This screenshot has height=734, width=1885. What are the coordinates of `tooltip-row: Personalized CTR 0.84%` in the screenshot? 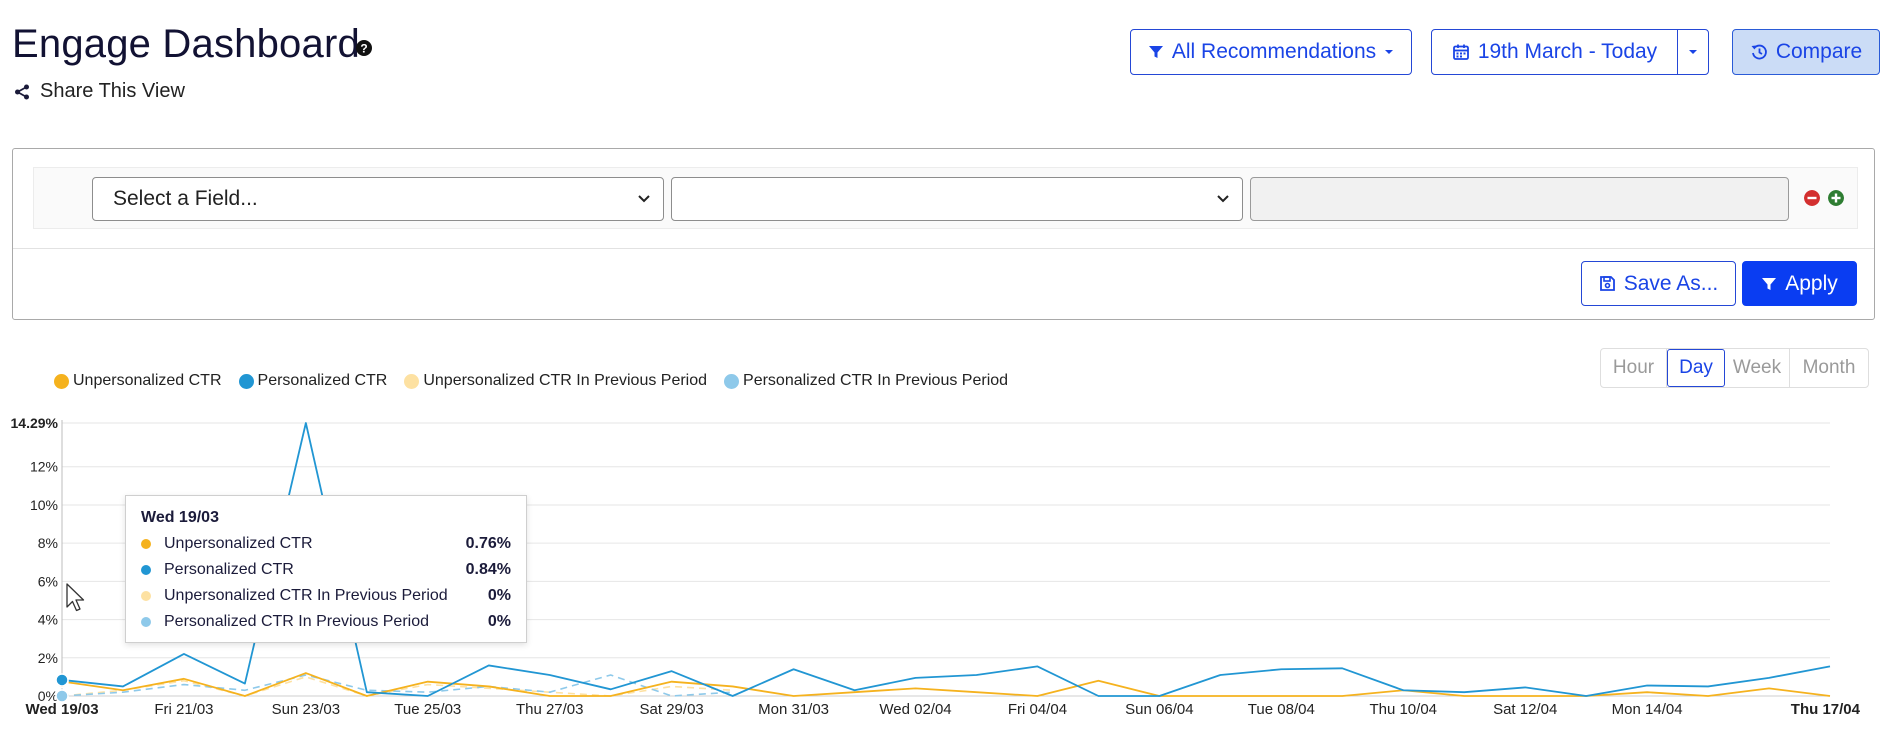 It's located at (326, 570).